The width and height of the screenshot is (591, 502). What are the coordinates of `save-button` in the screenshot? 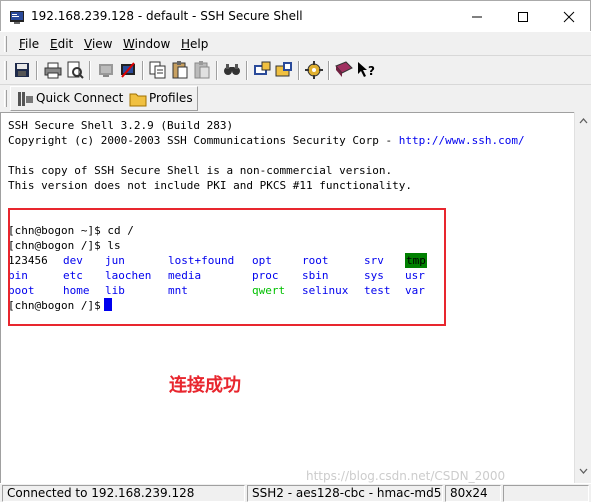 It's located at (22, 70).